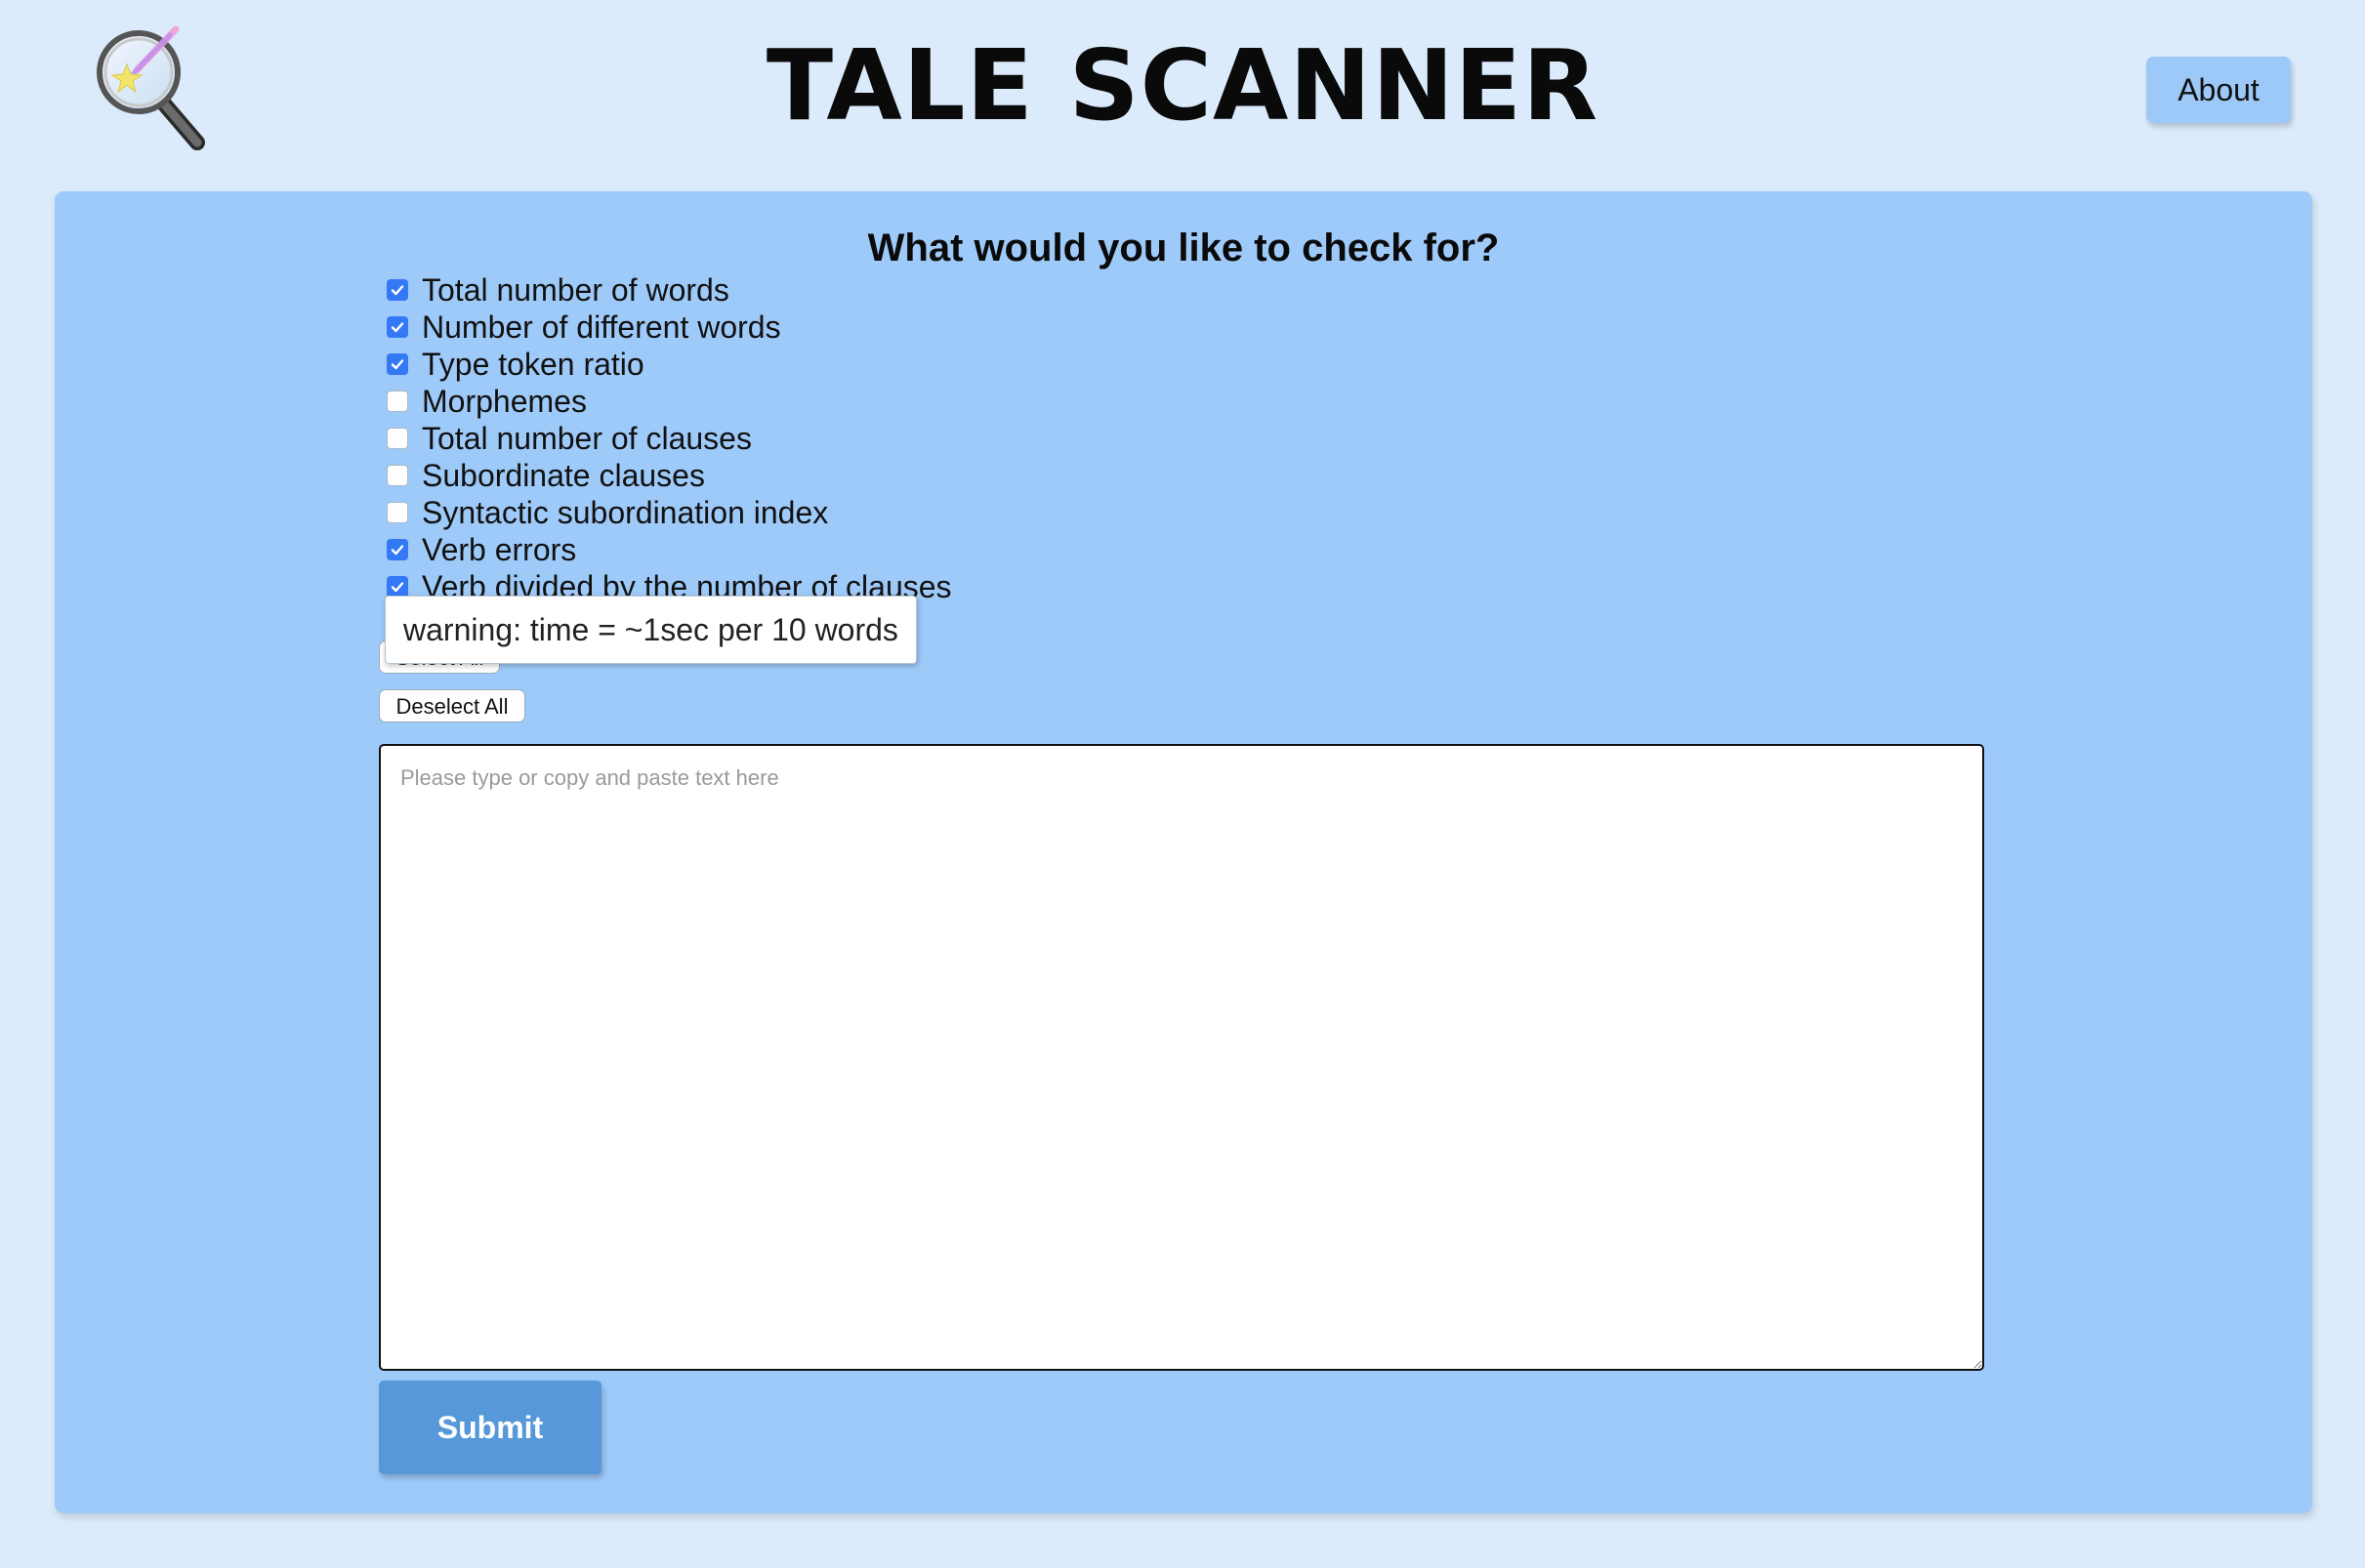  I want to click on option-total-words: Total number of words, so click(771, 290).